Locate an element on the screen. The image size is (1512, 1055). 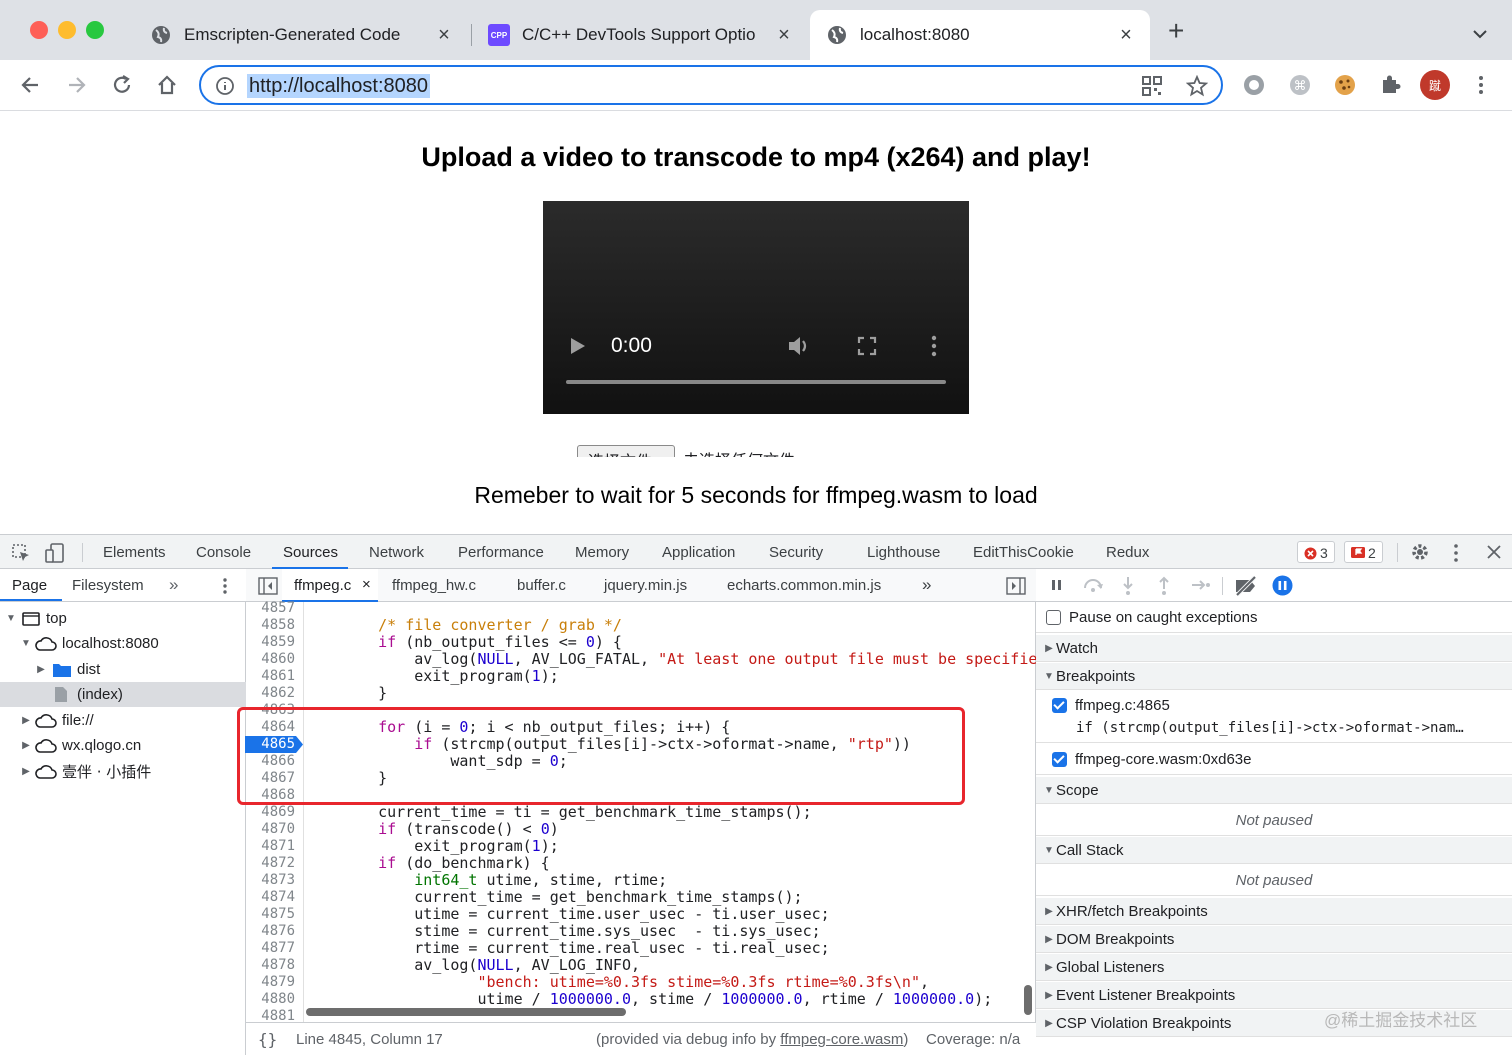
toggle-debugger-icon is located at coordinates (1016, 586).